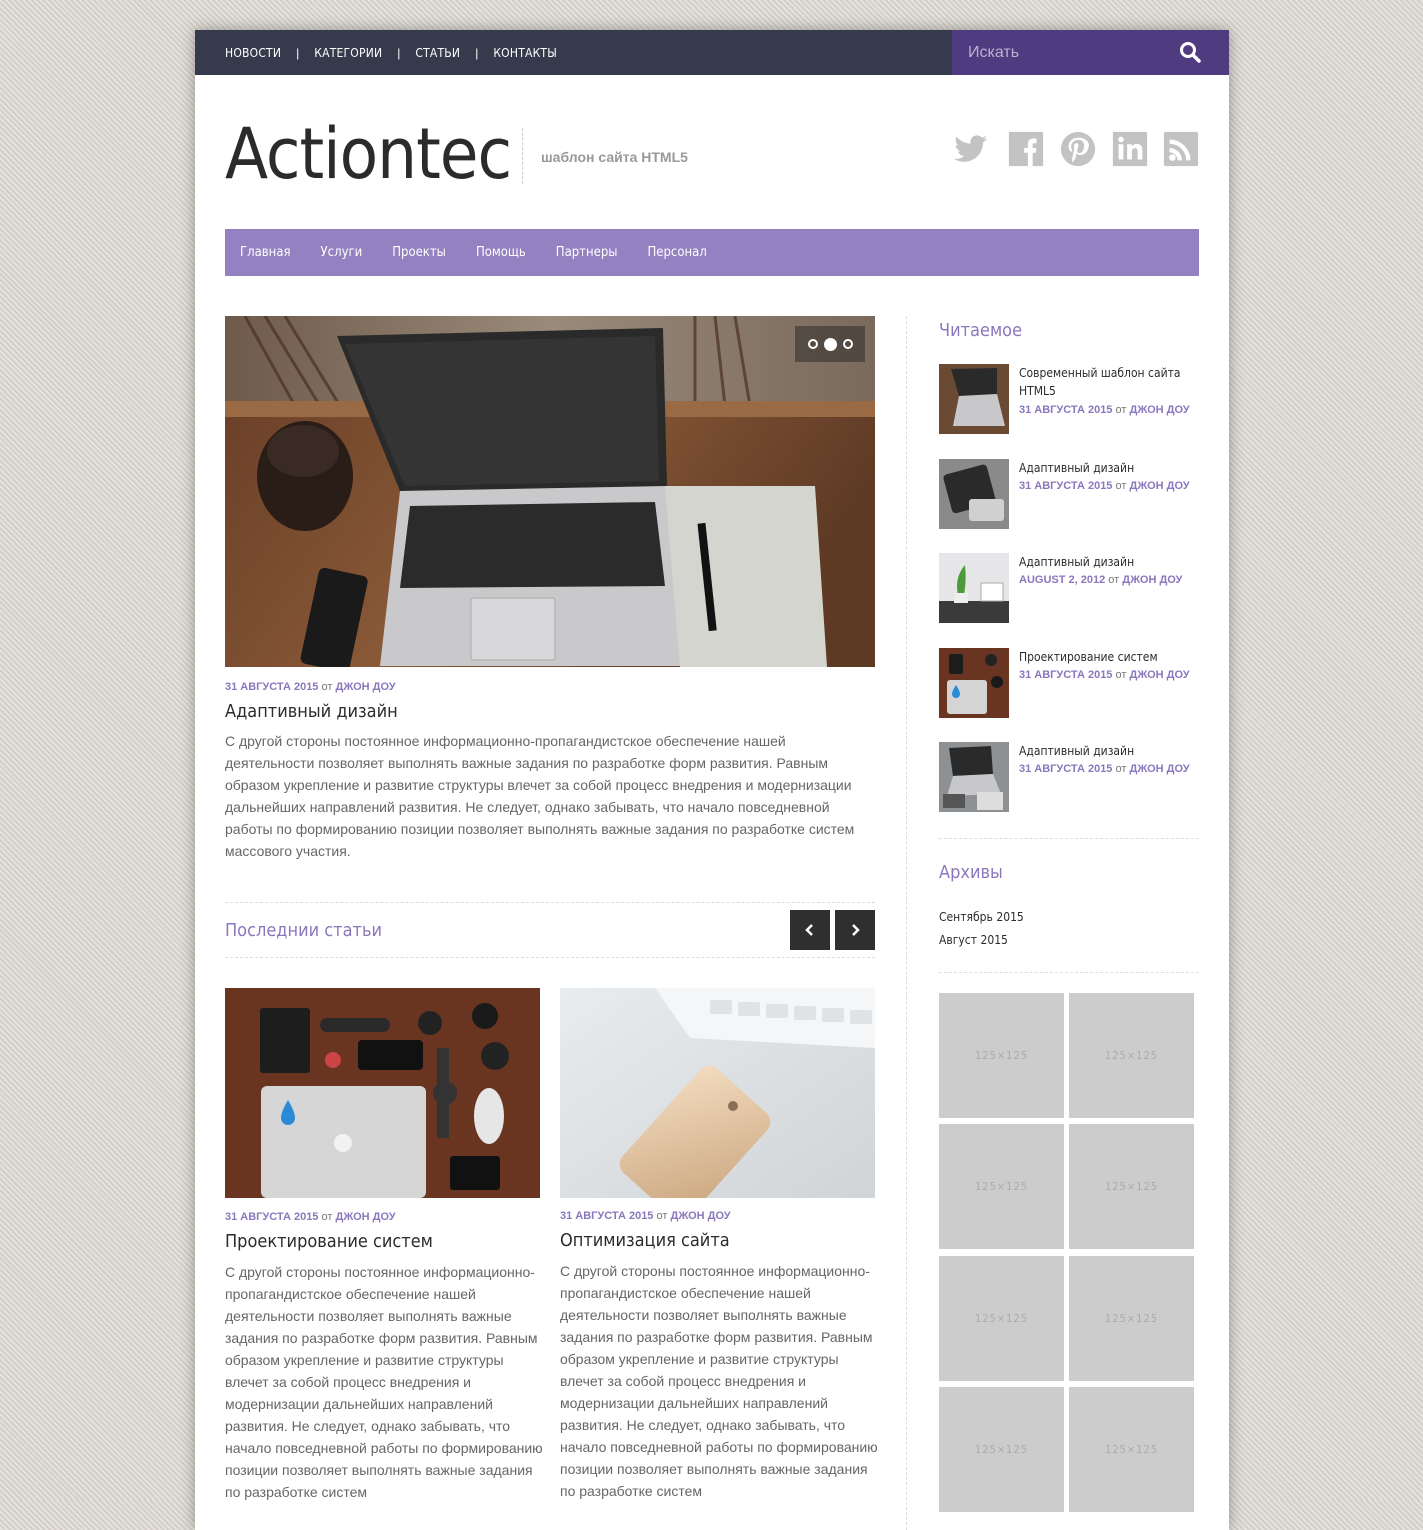 This screenshot has height=1530, width=1423. I want to click on linkedin-icon, so click(1130, 149).